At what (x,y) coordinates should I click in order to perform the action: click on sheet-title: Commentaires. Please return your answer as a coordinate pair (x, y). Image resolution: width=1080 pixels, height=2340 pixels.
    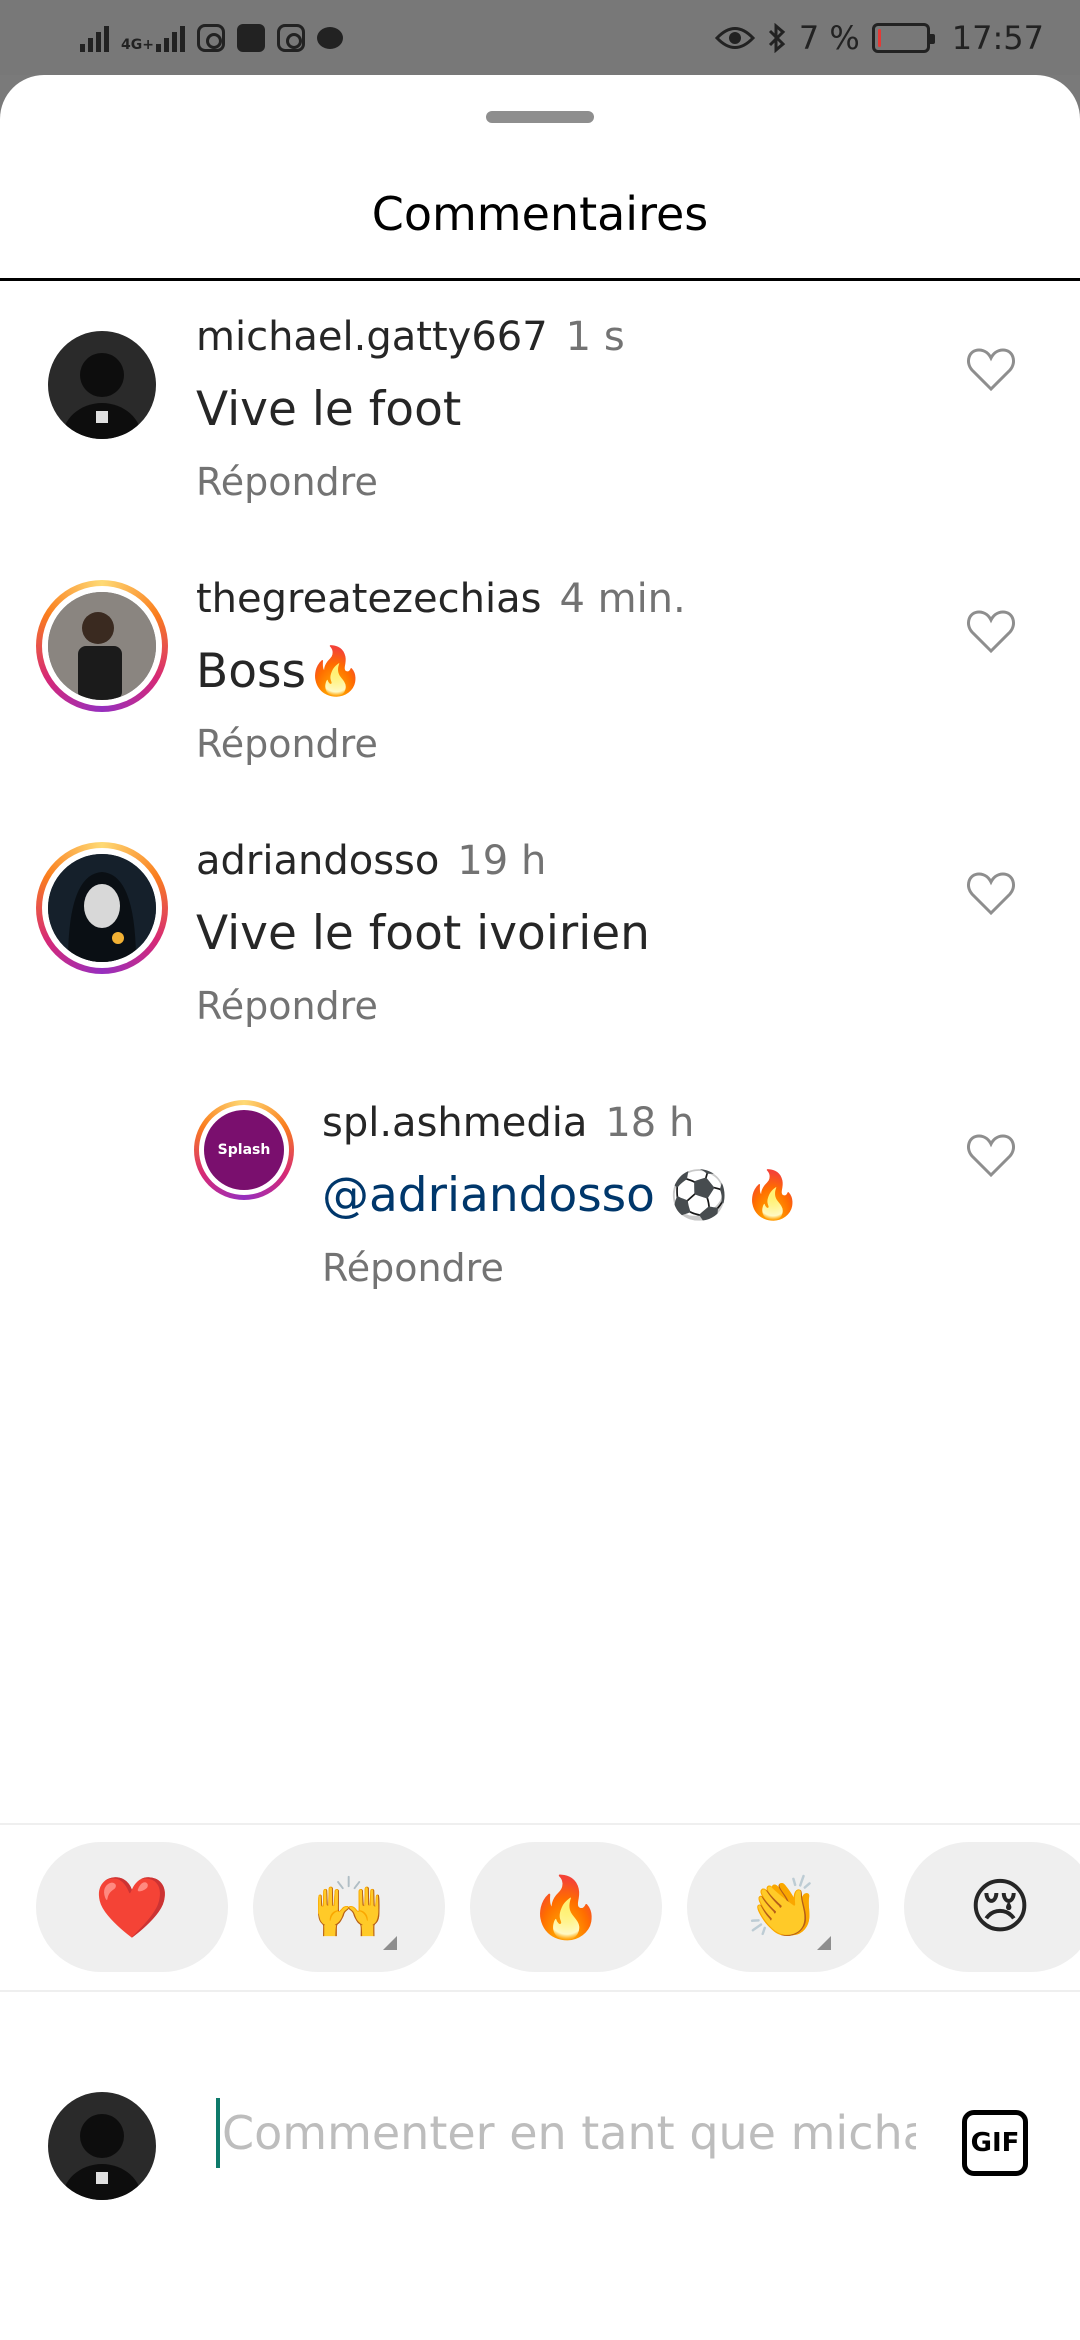
    Looking at the image, I should click on (540, 214).